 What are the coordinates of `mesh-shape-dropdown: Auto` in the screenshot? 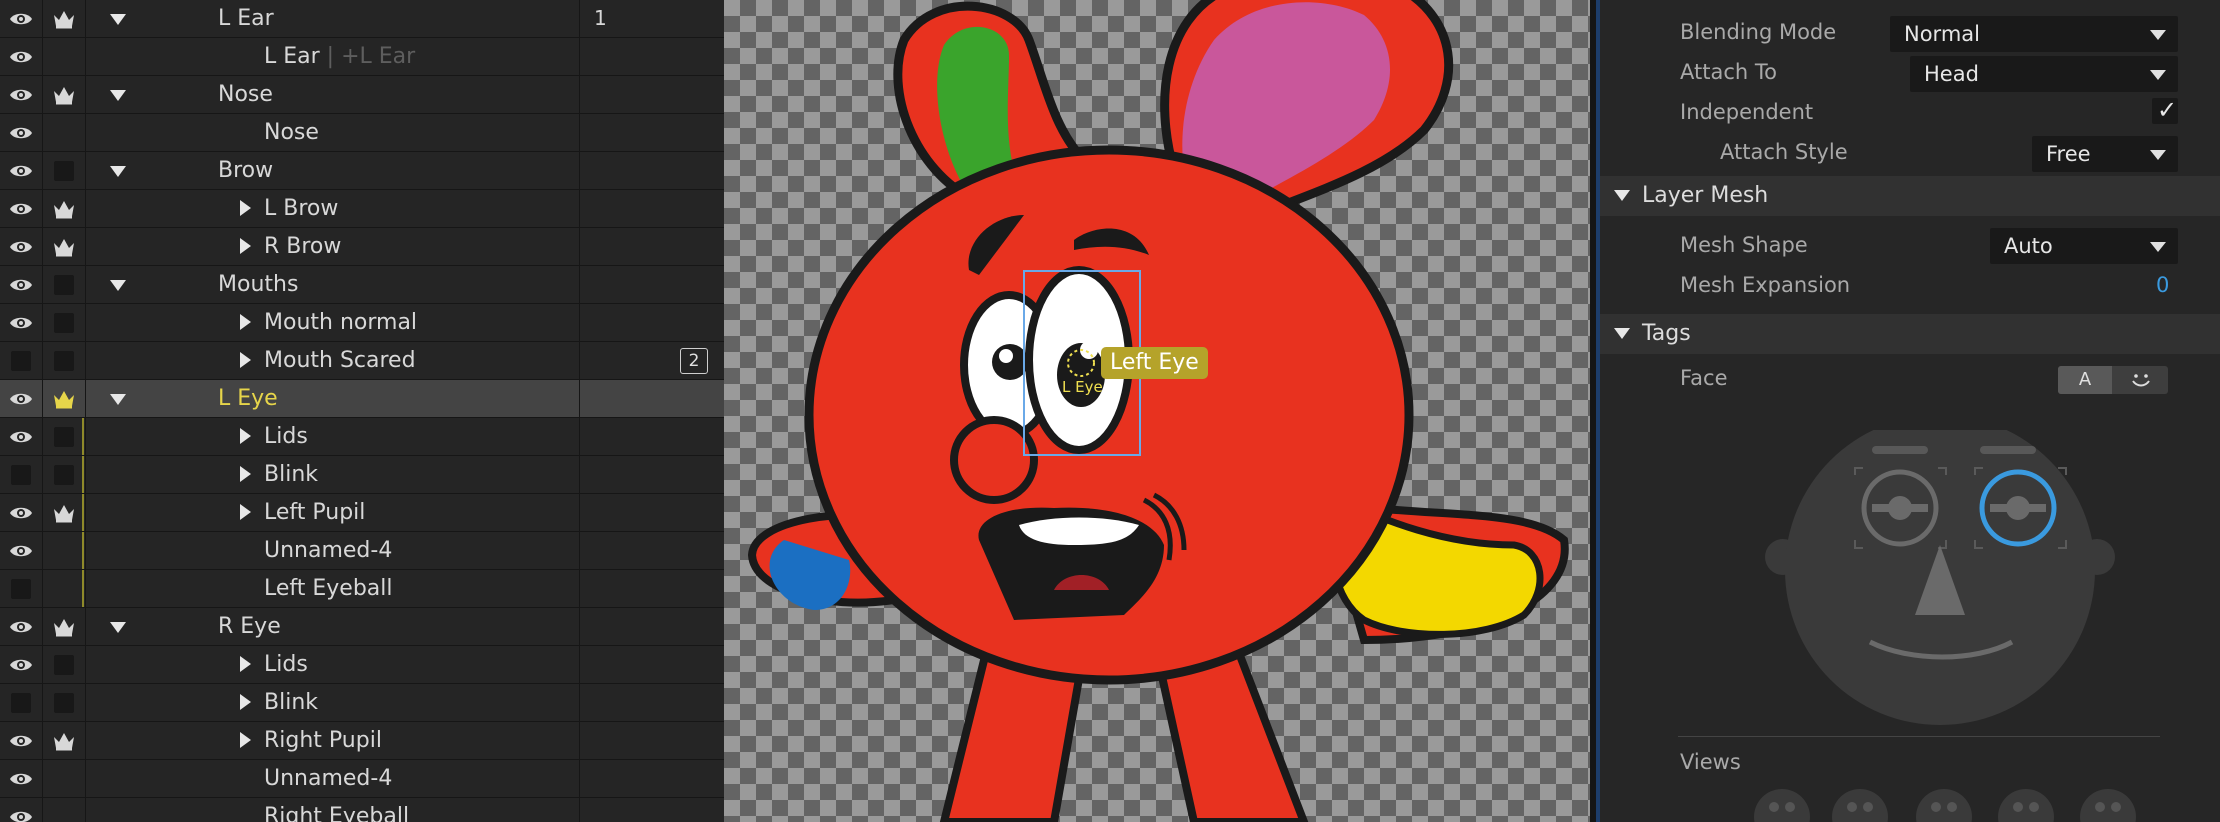 It's located at (2084, 246).